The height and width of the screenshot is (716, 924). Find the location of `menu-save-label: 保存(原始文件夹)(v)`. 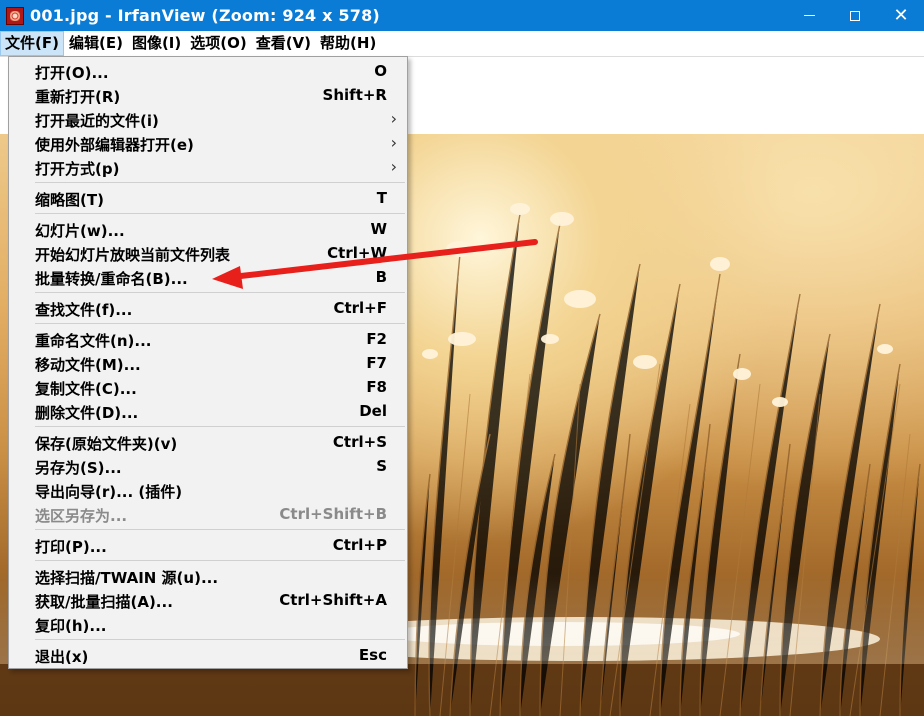

menu-save-label: 保存(原始文件夹)(v) is located at coordinates (106, 444).